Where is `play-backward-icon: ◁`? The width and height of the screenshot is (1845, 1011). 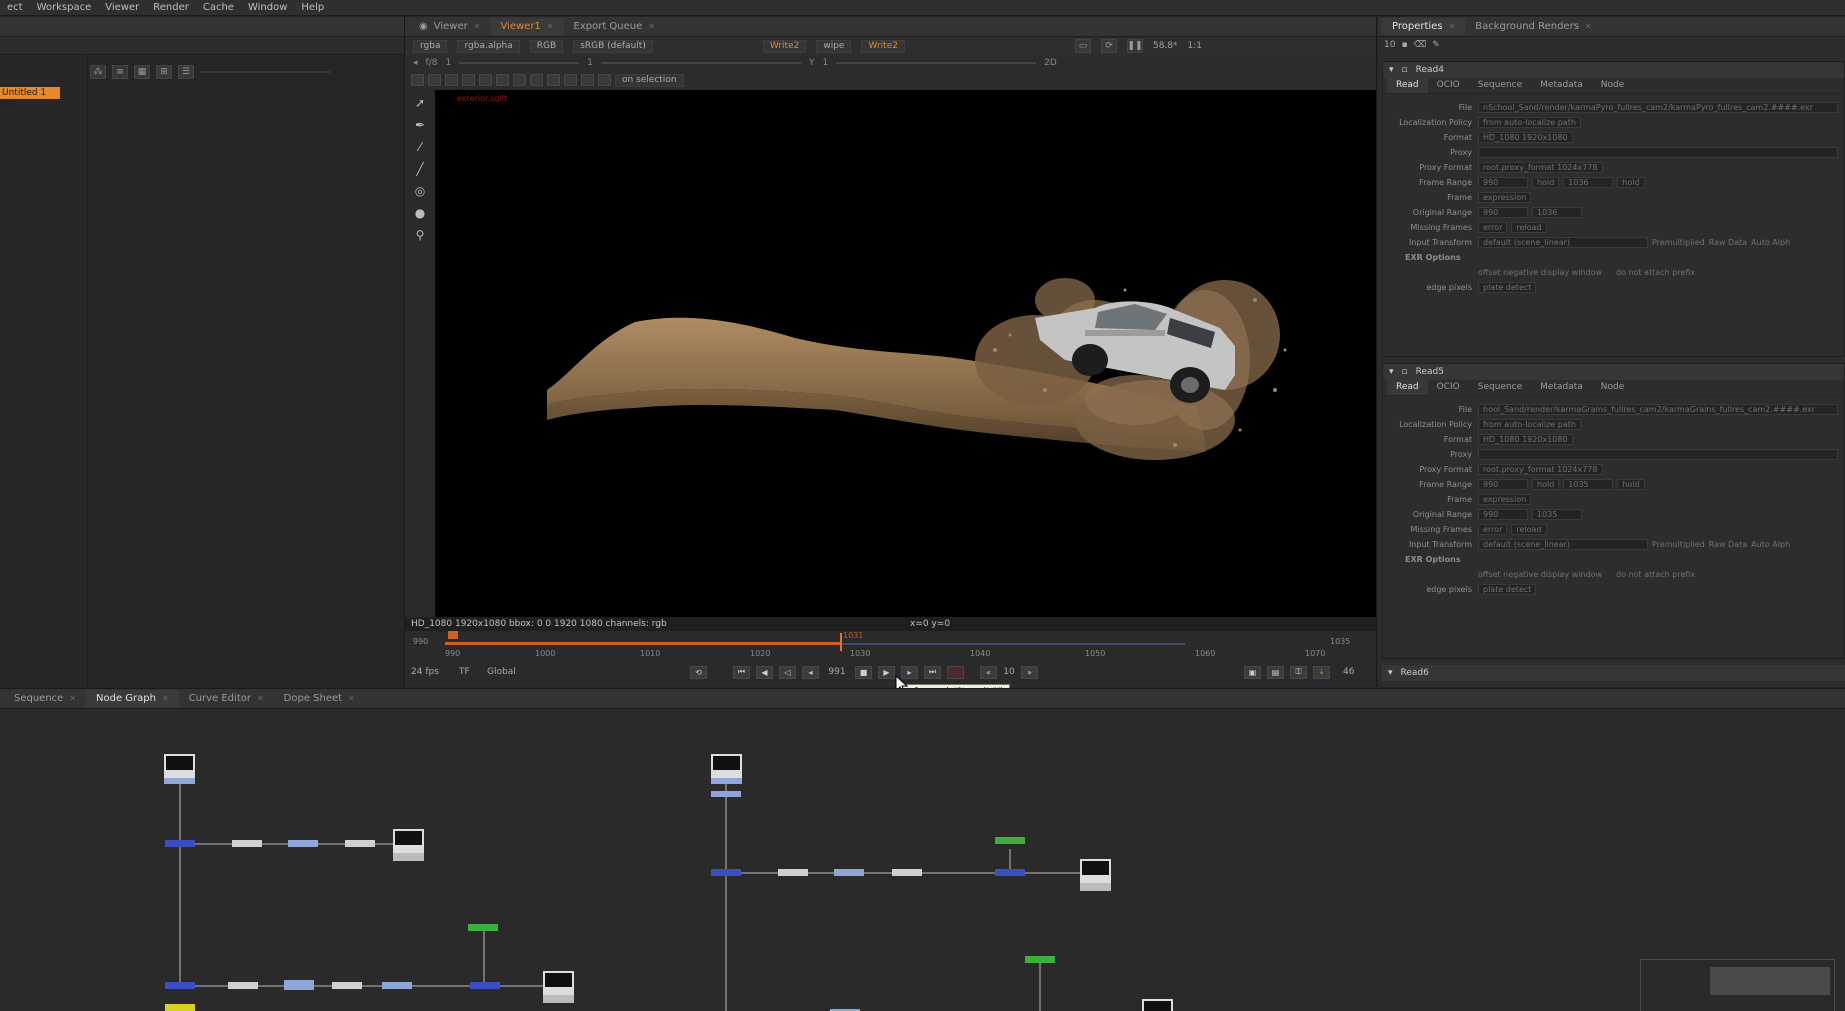 play-backward-icon: ◁ is located at coordinates (787, 672).